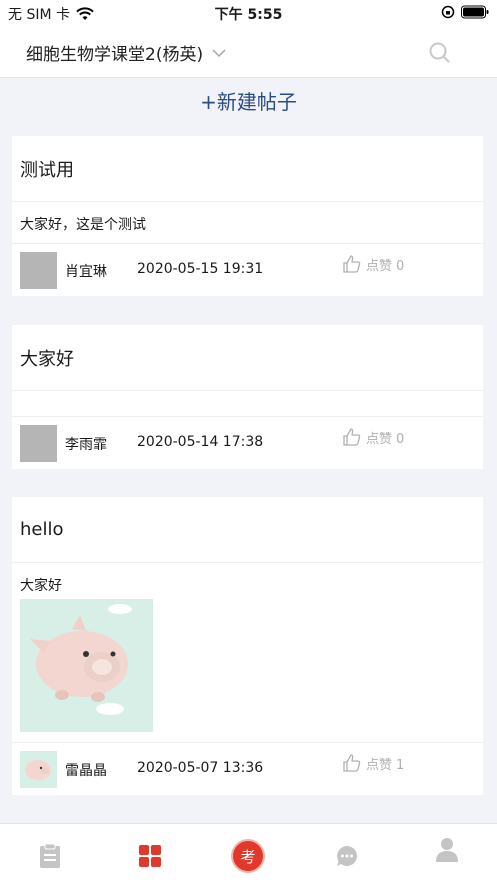 This screenshot has width=497, height=883. I want to click on chat-icon, so click(347, 856).